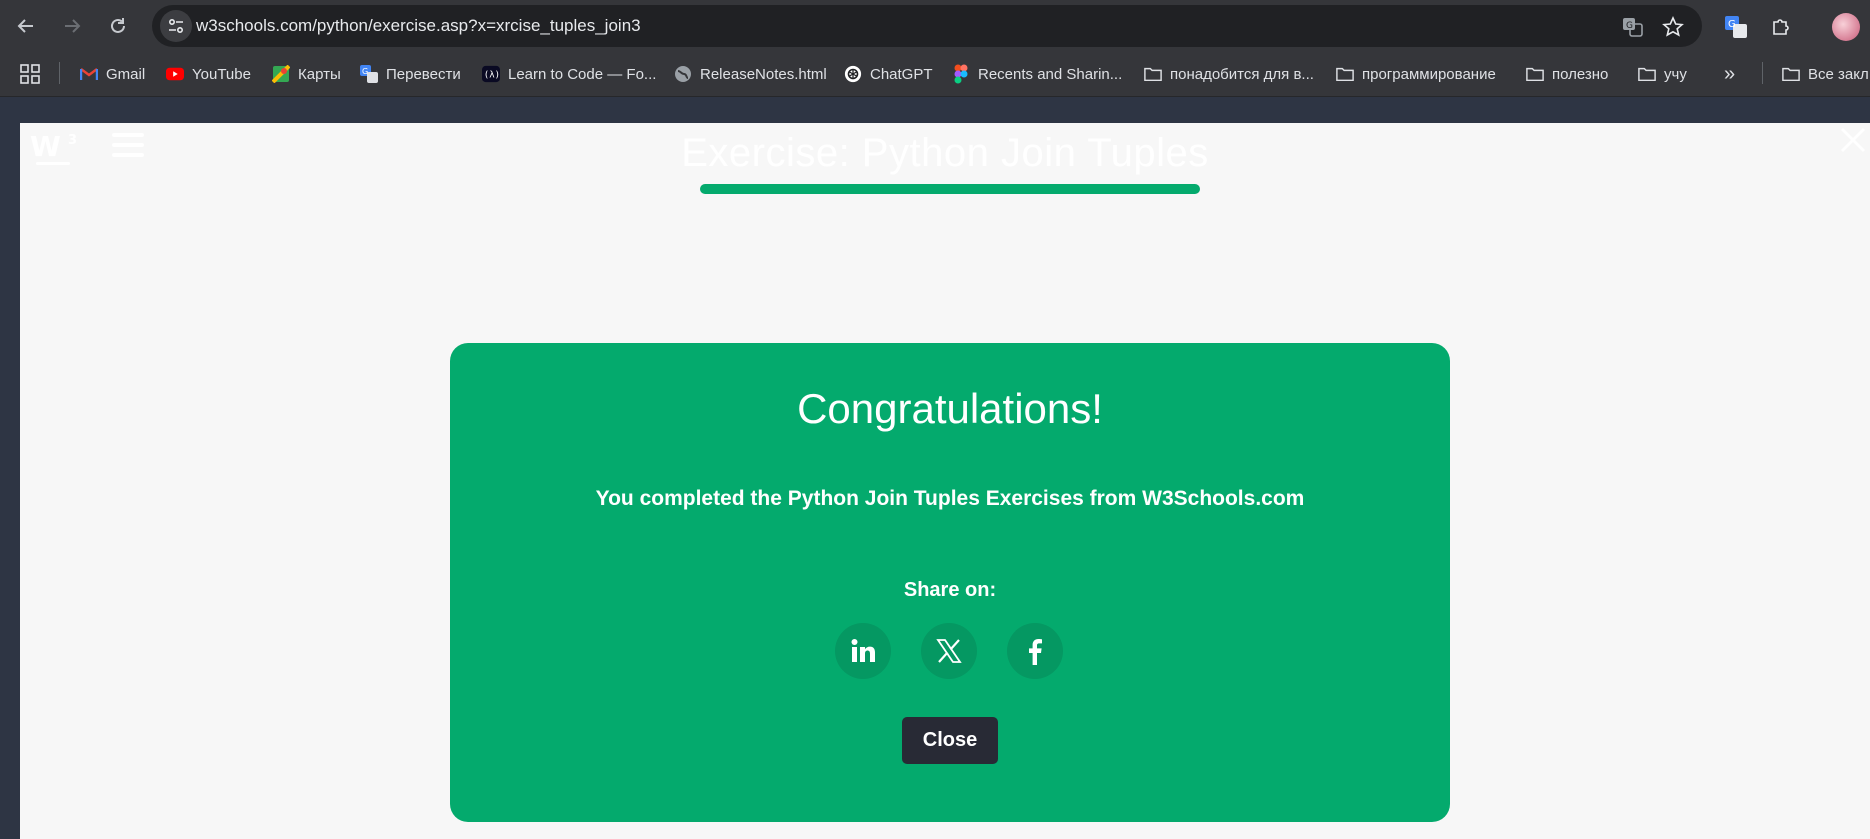 The image size is (1870, 839). What do you see at coordinates (950, 408) in the screenshot?
I see `modal-heading: Congratulations!` at bounding box center [950, 408].